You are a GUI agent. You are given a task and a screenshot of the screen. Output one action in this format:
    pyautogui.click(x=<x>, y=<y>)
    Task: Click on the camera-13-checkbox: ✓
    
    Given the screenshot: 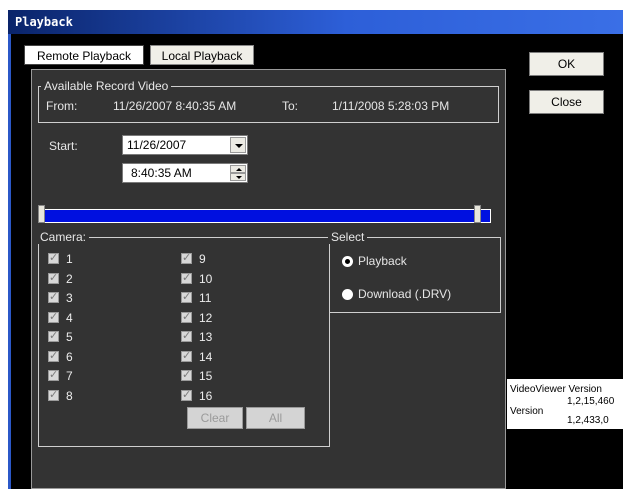 What is the action you would take?
    pyautogui.click(x=187, y=337)
    